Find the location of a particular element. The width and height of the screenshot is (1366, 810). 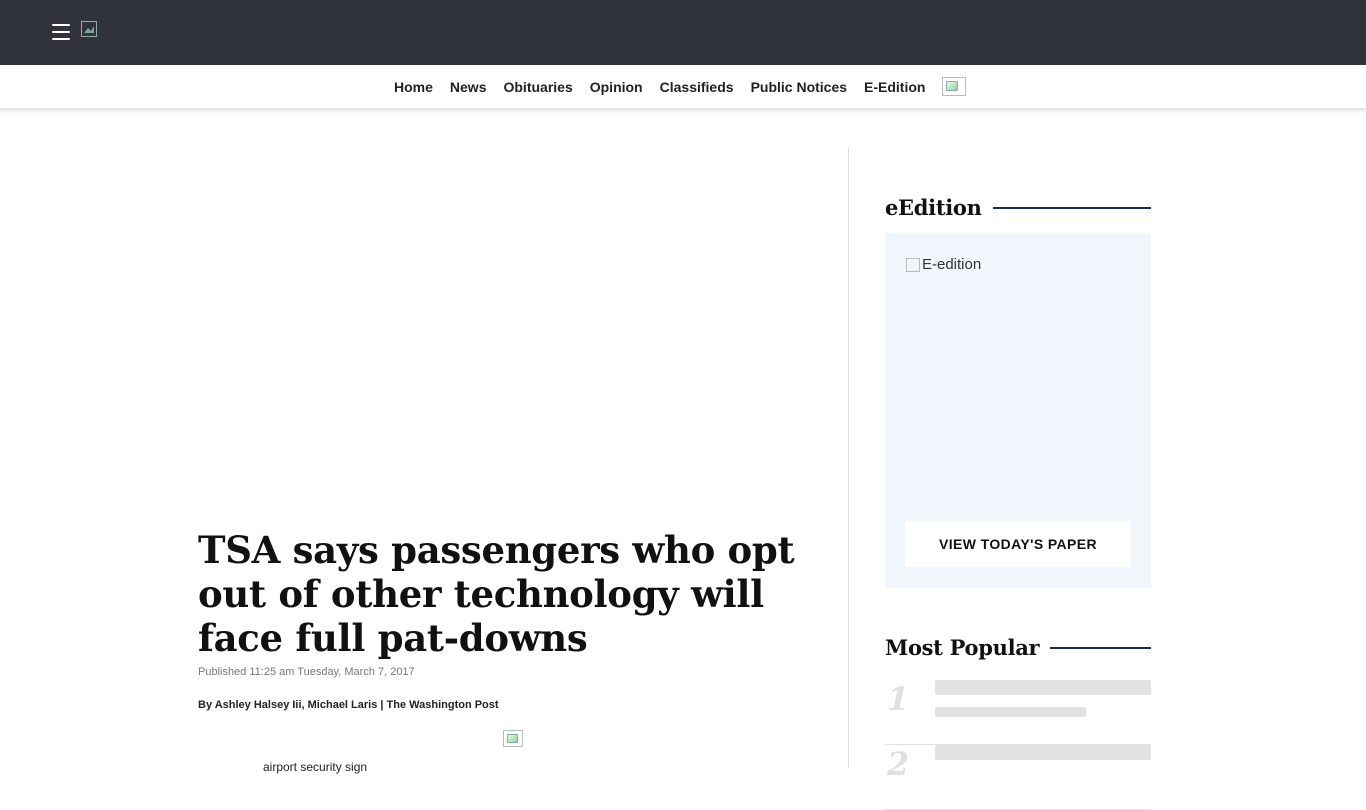

most-popular-title: Most Popular is located at coordinates (962, 647).